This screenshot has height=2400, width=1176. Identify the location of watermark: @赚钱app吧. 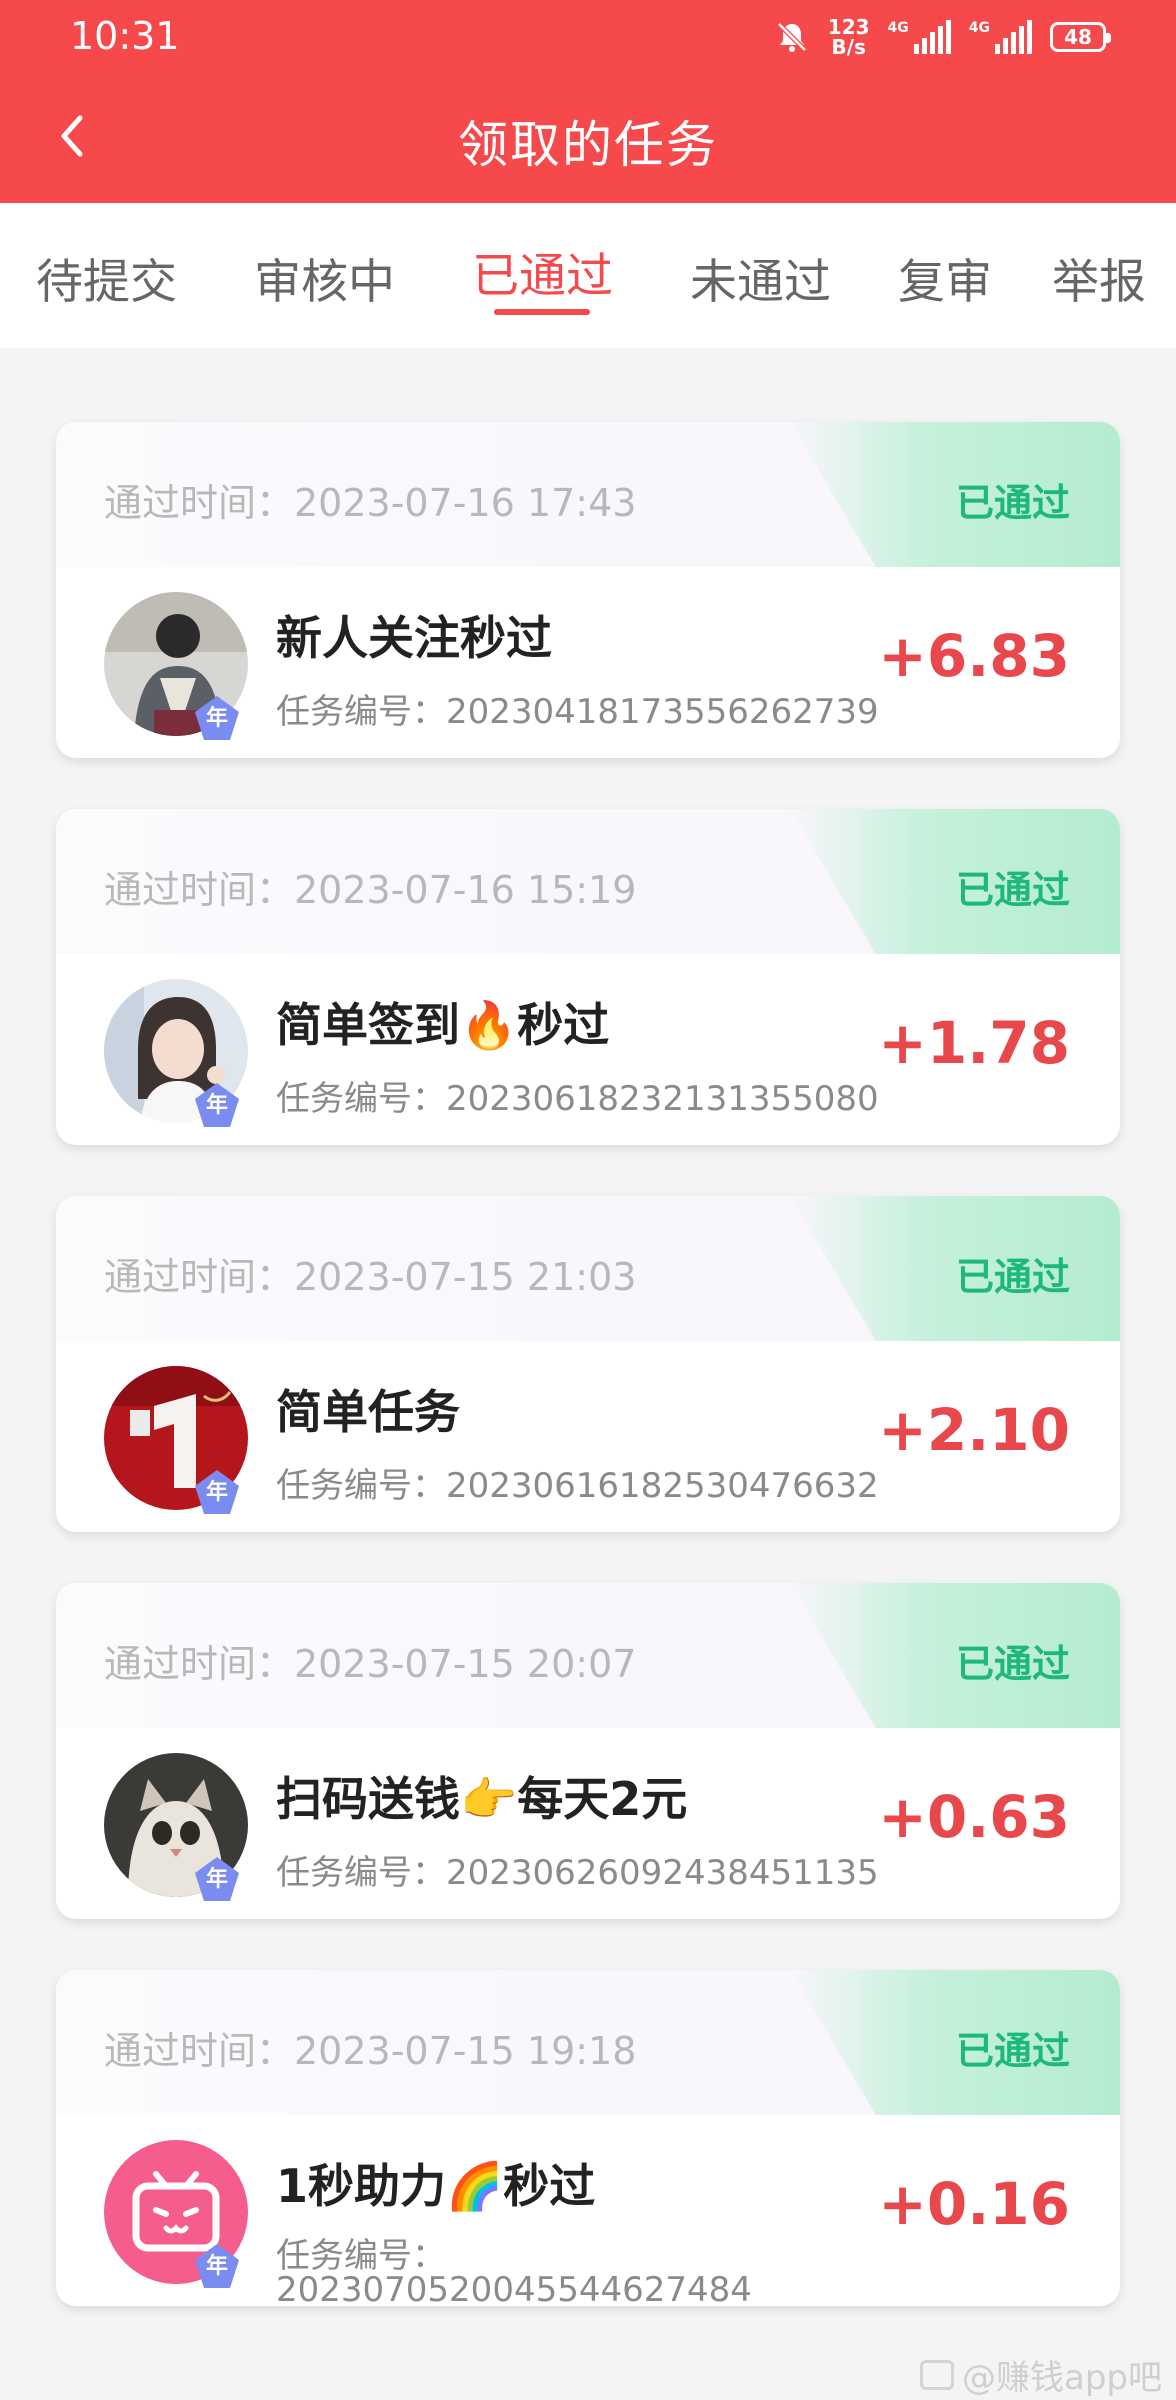
(1041, 2374).